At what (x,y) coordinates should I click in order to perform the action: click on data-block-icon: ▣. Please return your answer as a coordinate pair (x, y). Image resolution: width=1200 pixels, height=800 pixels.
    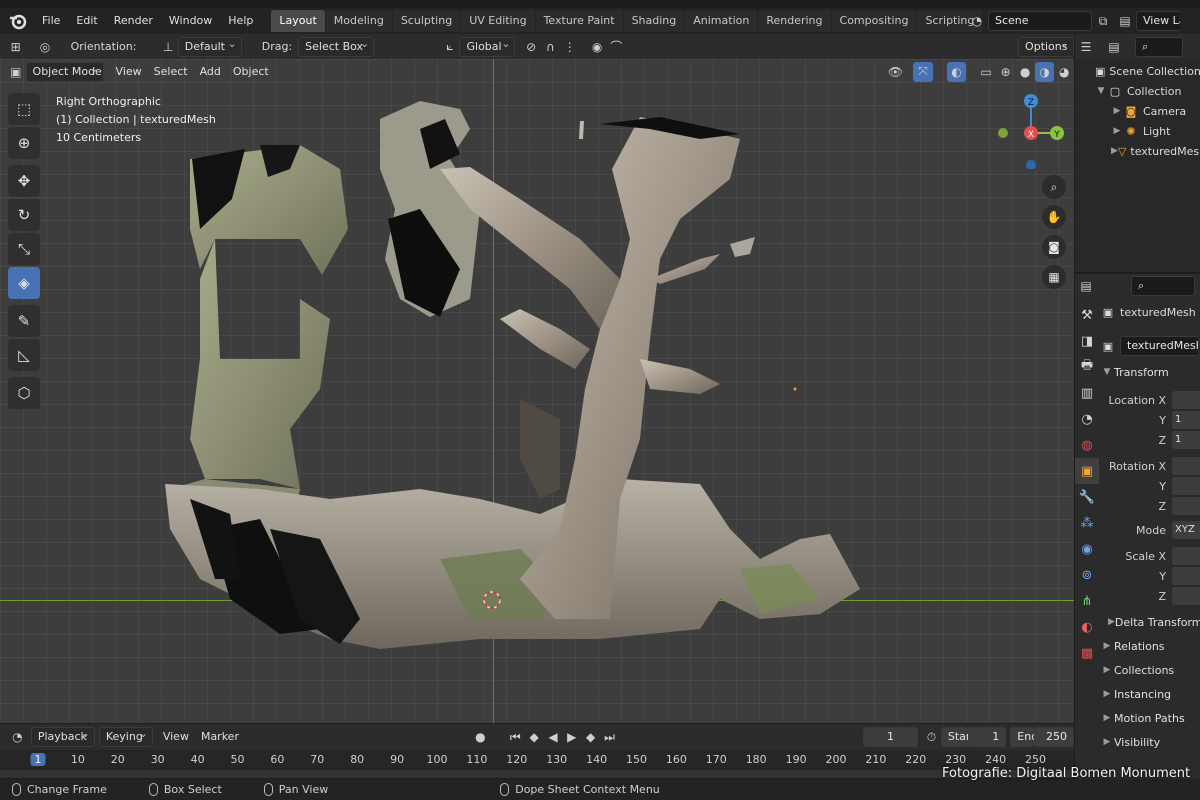
    Looking at the image, I should click on (1108, 346).